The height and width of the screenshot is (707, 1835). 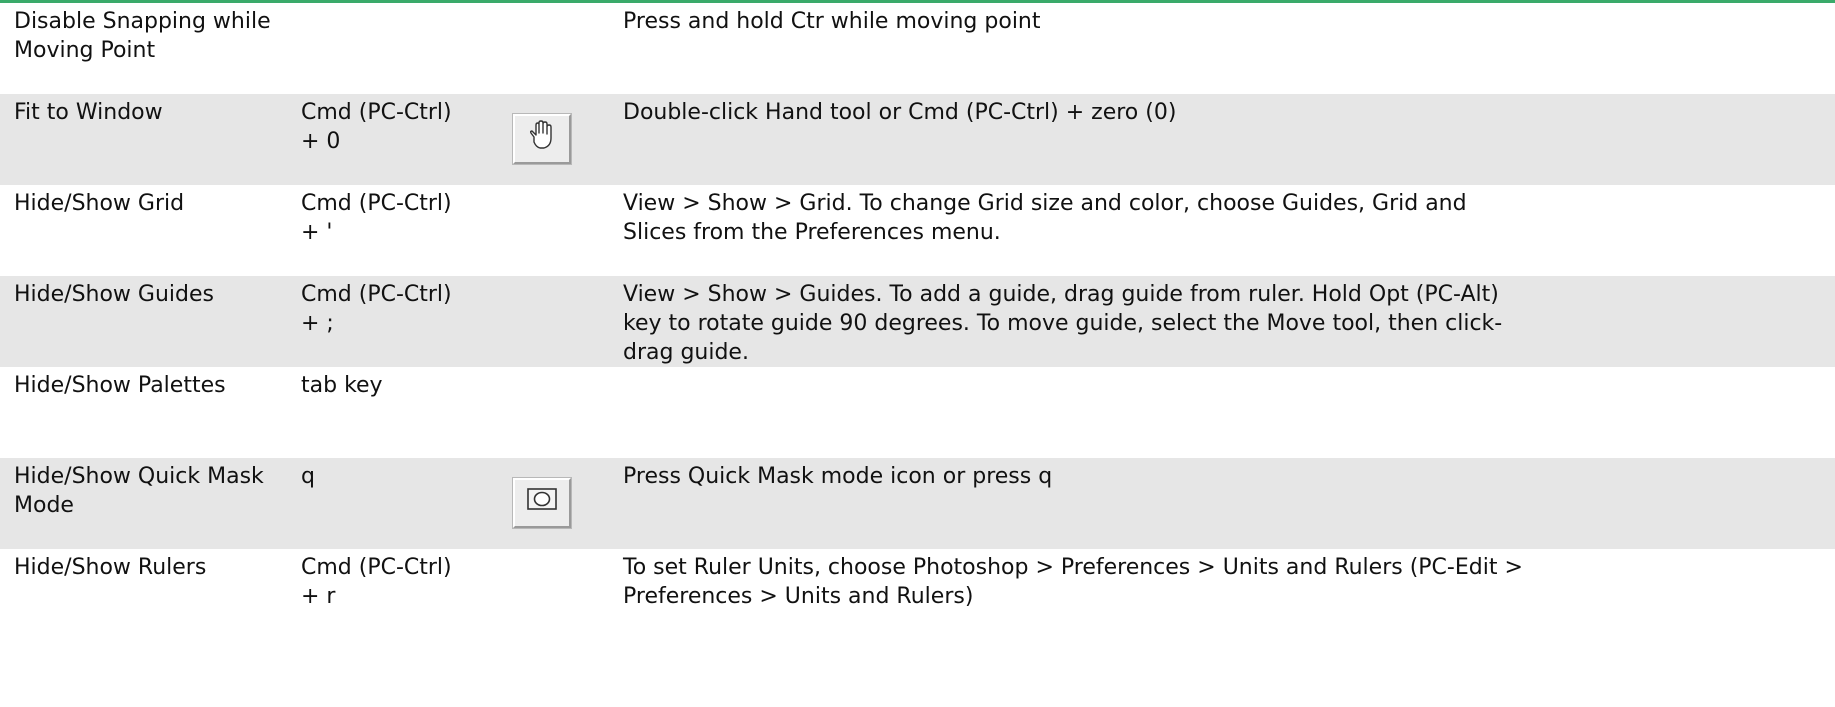 I want to click on hand-tool-icon, so click(x=542, y=139).